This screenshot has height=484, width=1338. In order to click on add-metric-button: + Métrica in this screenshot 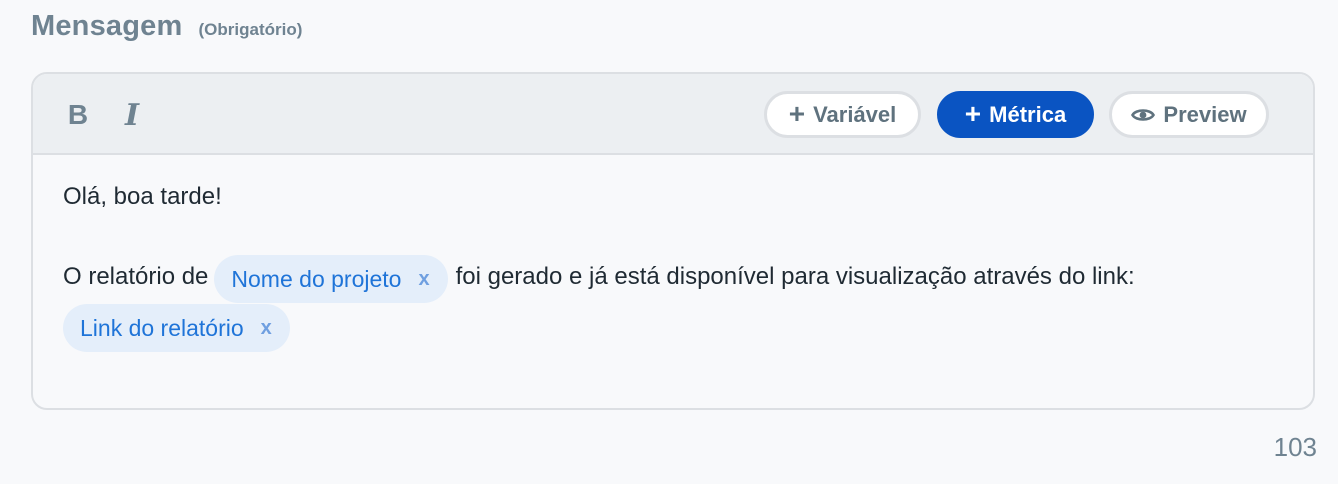, I will do `click(1015, 114)`.